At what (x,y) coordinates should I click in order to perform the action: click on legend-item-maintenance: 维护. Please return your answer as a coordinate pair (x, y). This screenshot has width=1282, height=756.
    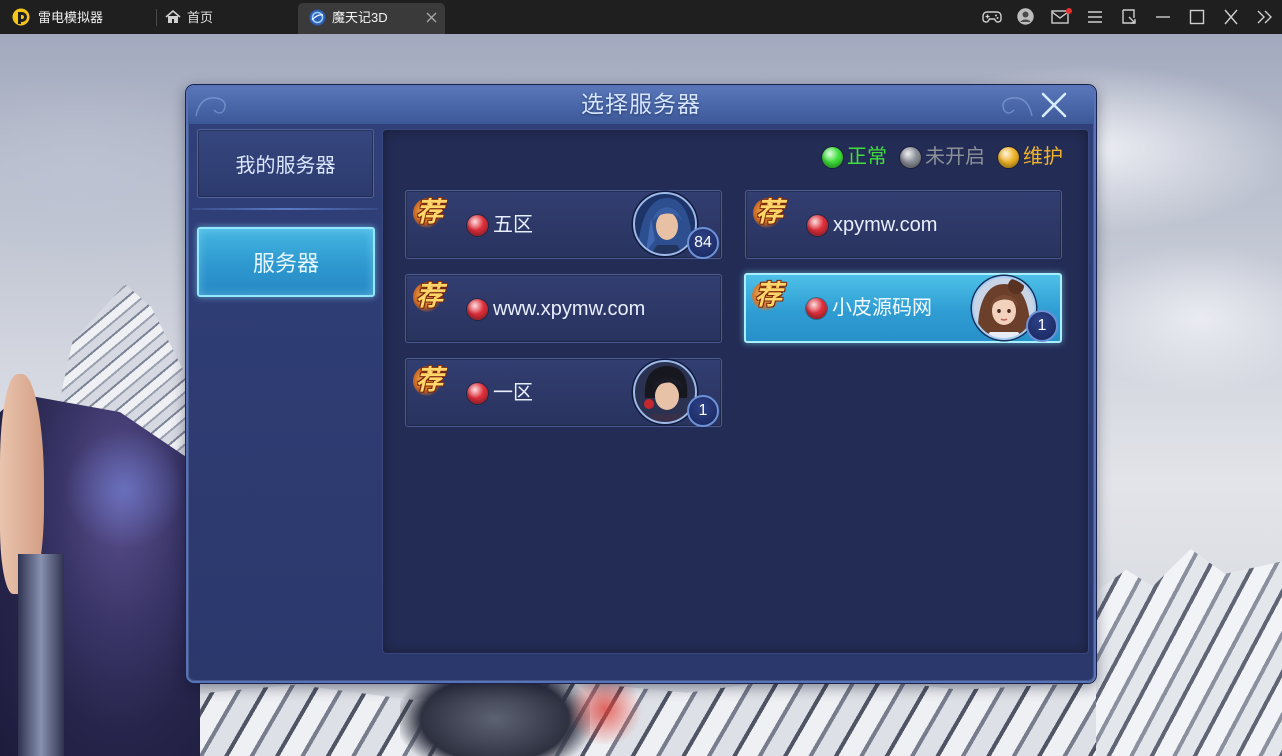
    Looking at the image, I should click on (1030, 157).